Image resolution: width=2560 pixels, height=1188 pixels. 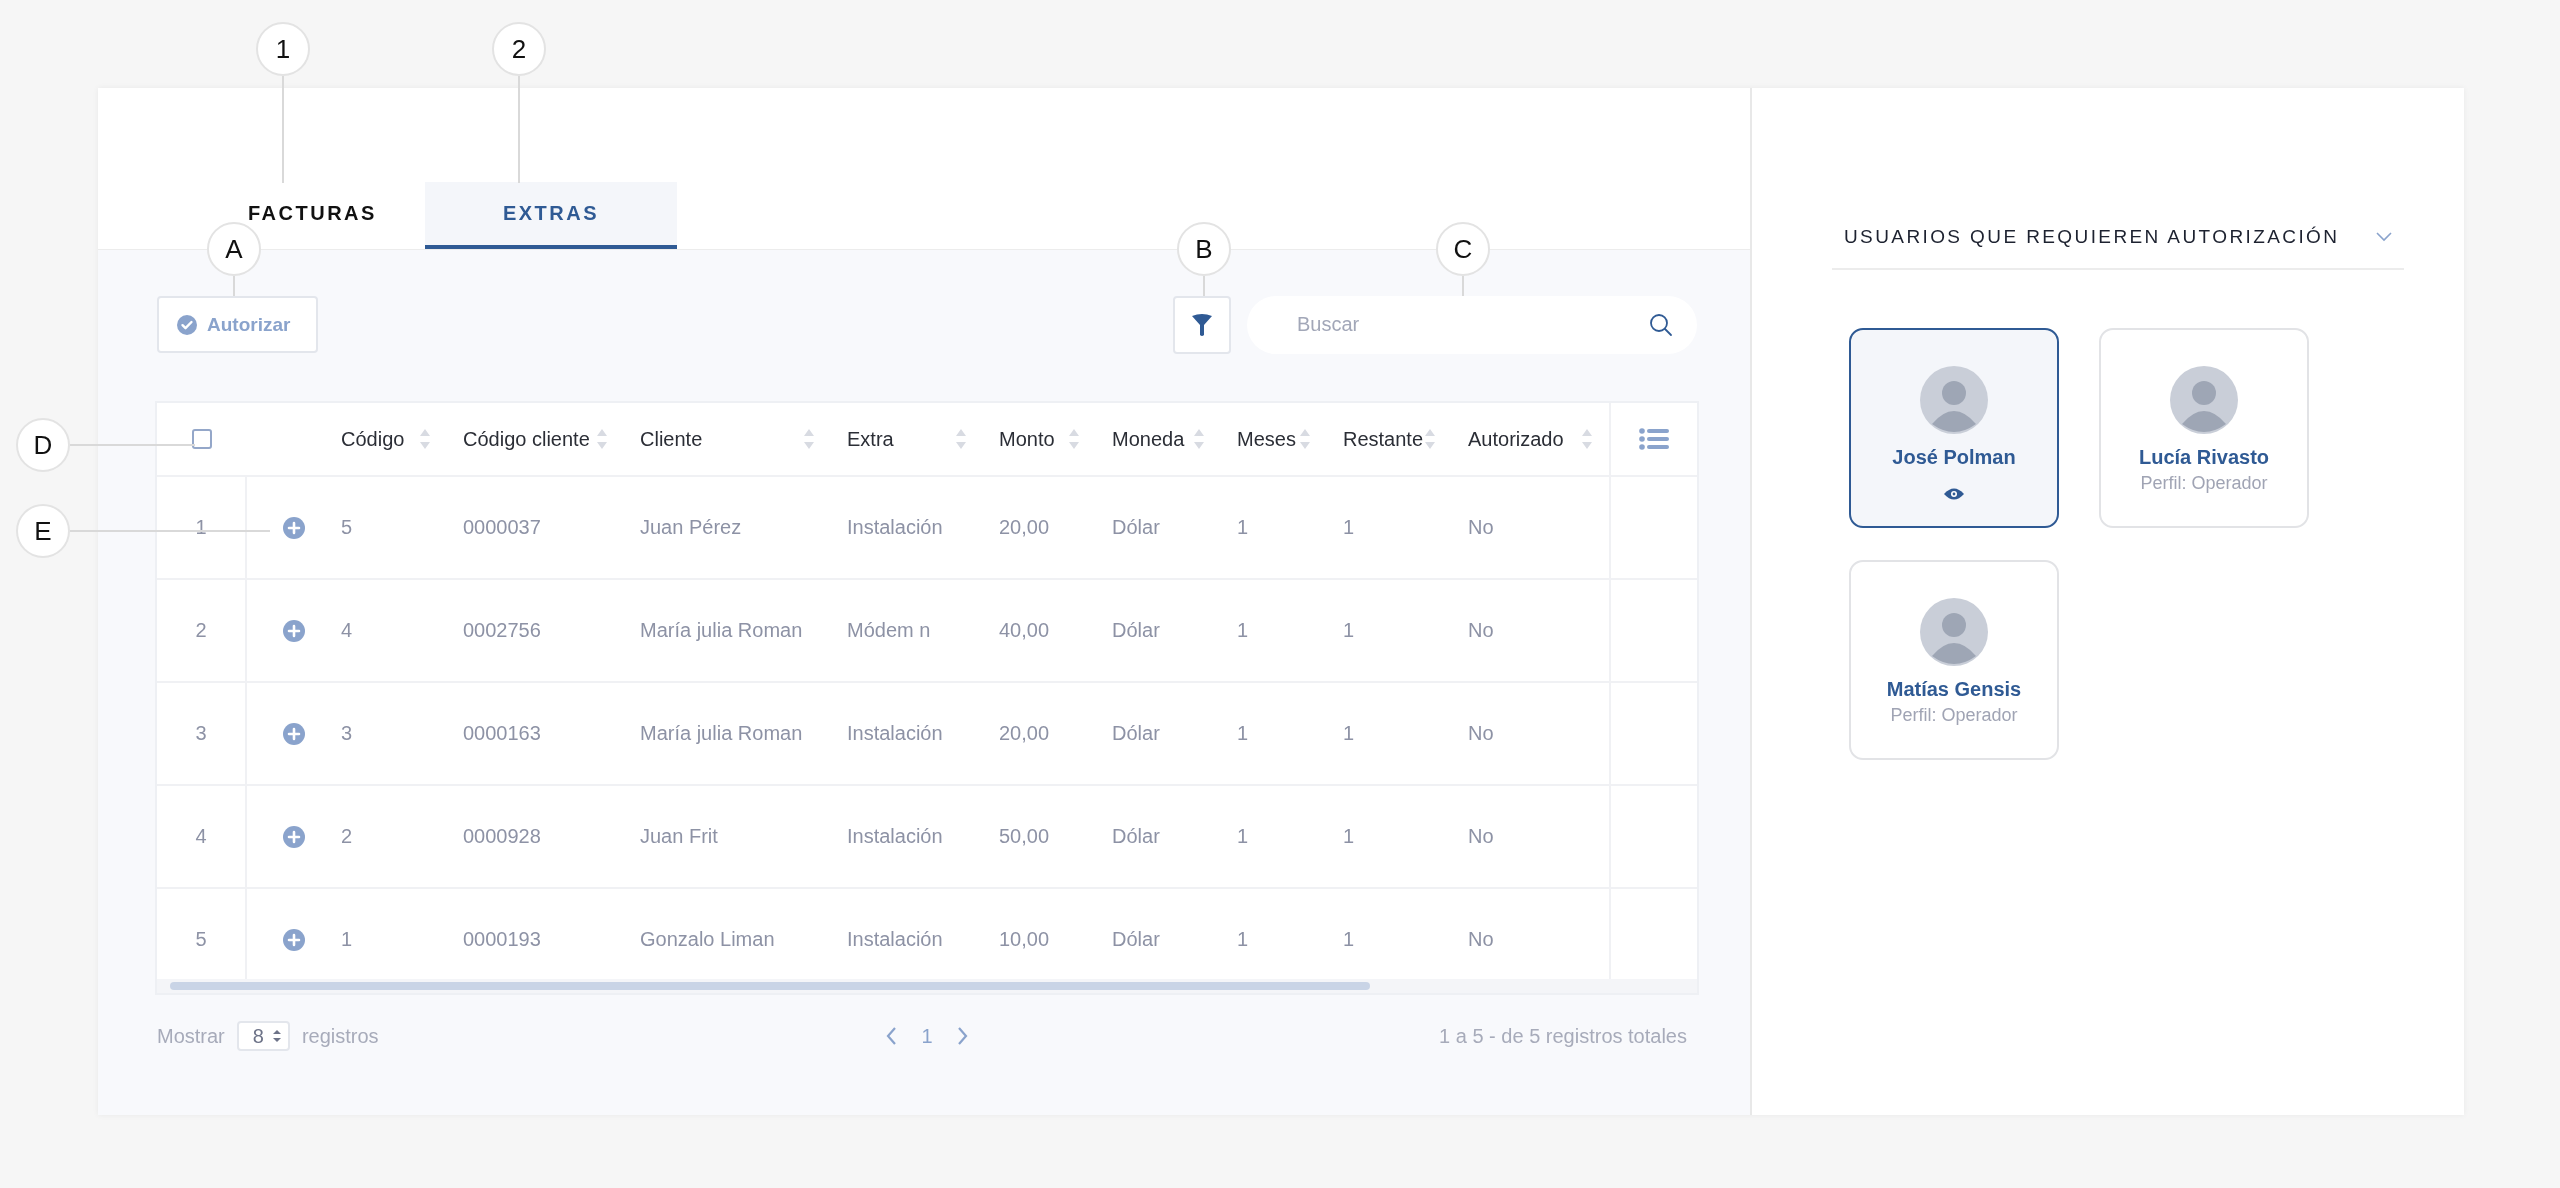 What do you see at coordinates (891, 1036) in the screenshot?
I see `previous-page-icon` at bounding box center [891, 1036].